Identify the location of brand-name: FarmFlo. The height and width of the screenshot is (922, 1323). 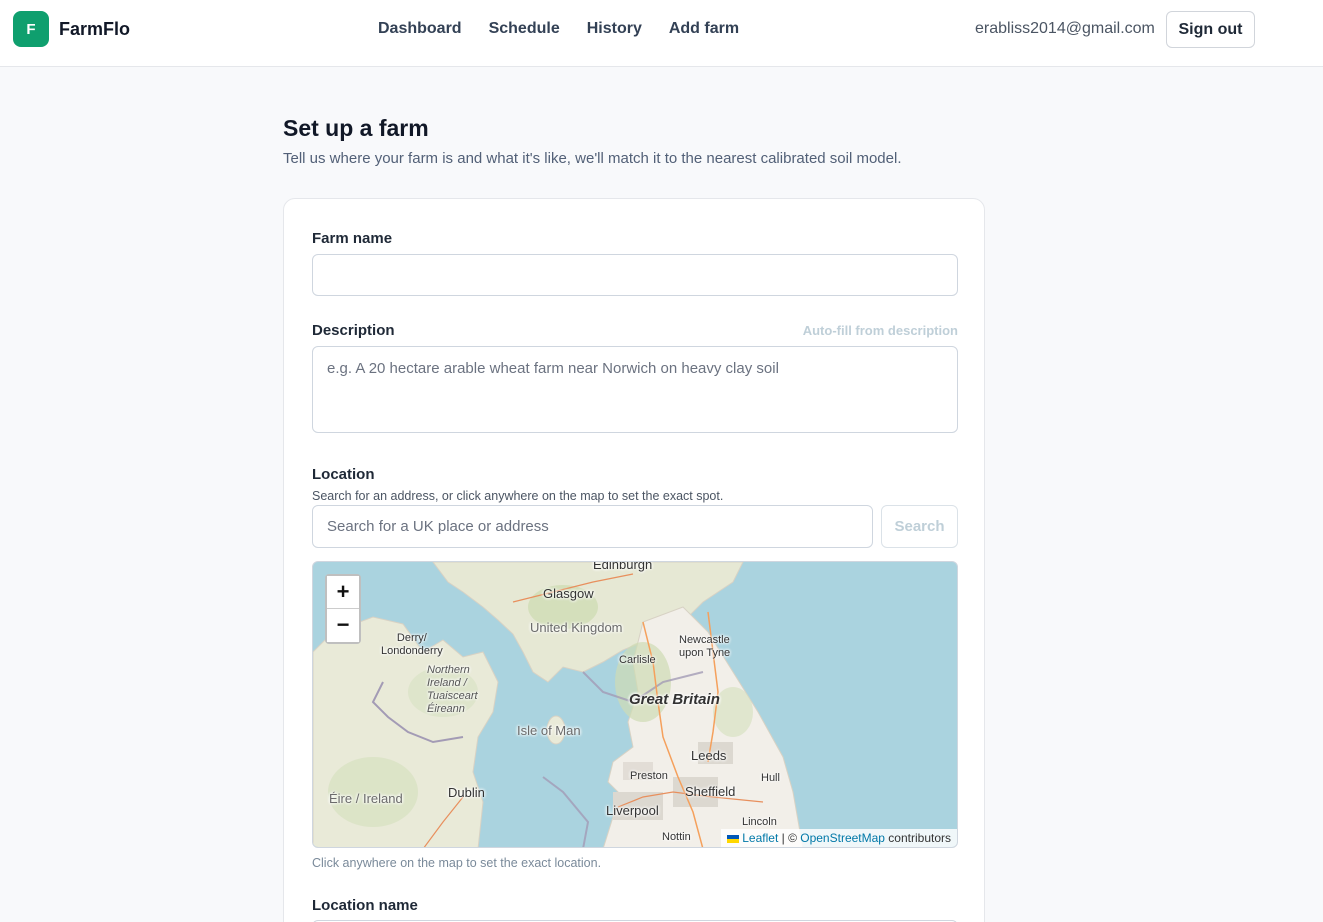
(95, 28).